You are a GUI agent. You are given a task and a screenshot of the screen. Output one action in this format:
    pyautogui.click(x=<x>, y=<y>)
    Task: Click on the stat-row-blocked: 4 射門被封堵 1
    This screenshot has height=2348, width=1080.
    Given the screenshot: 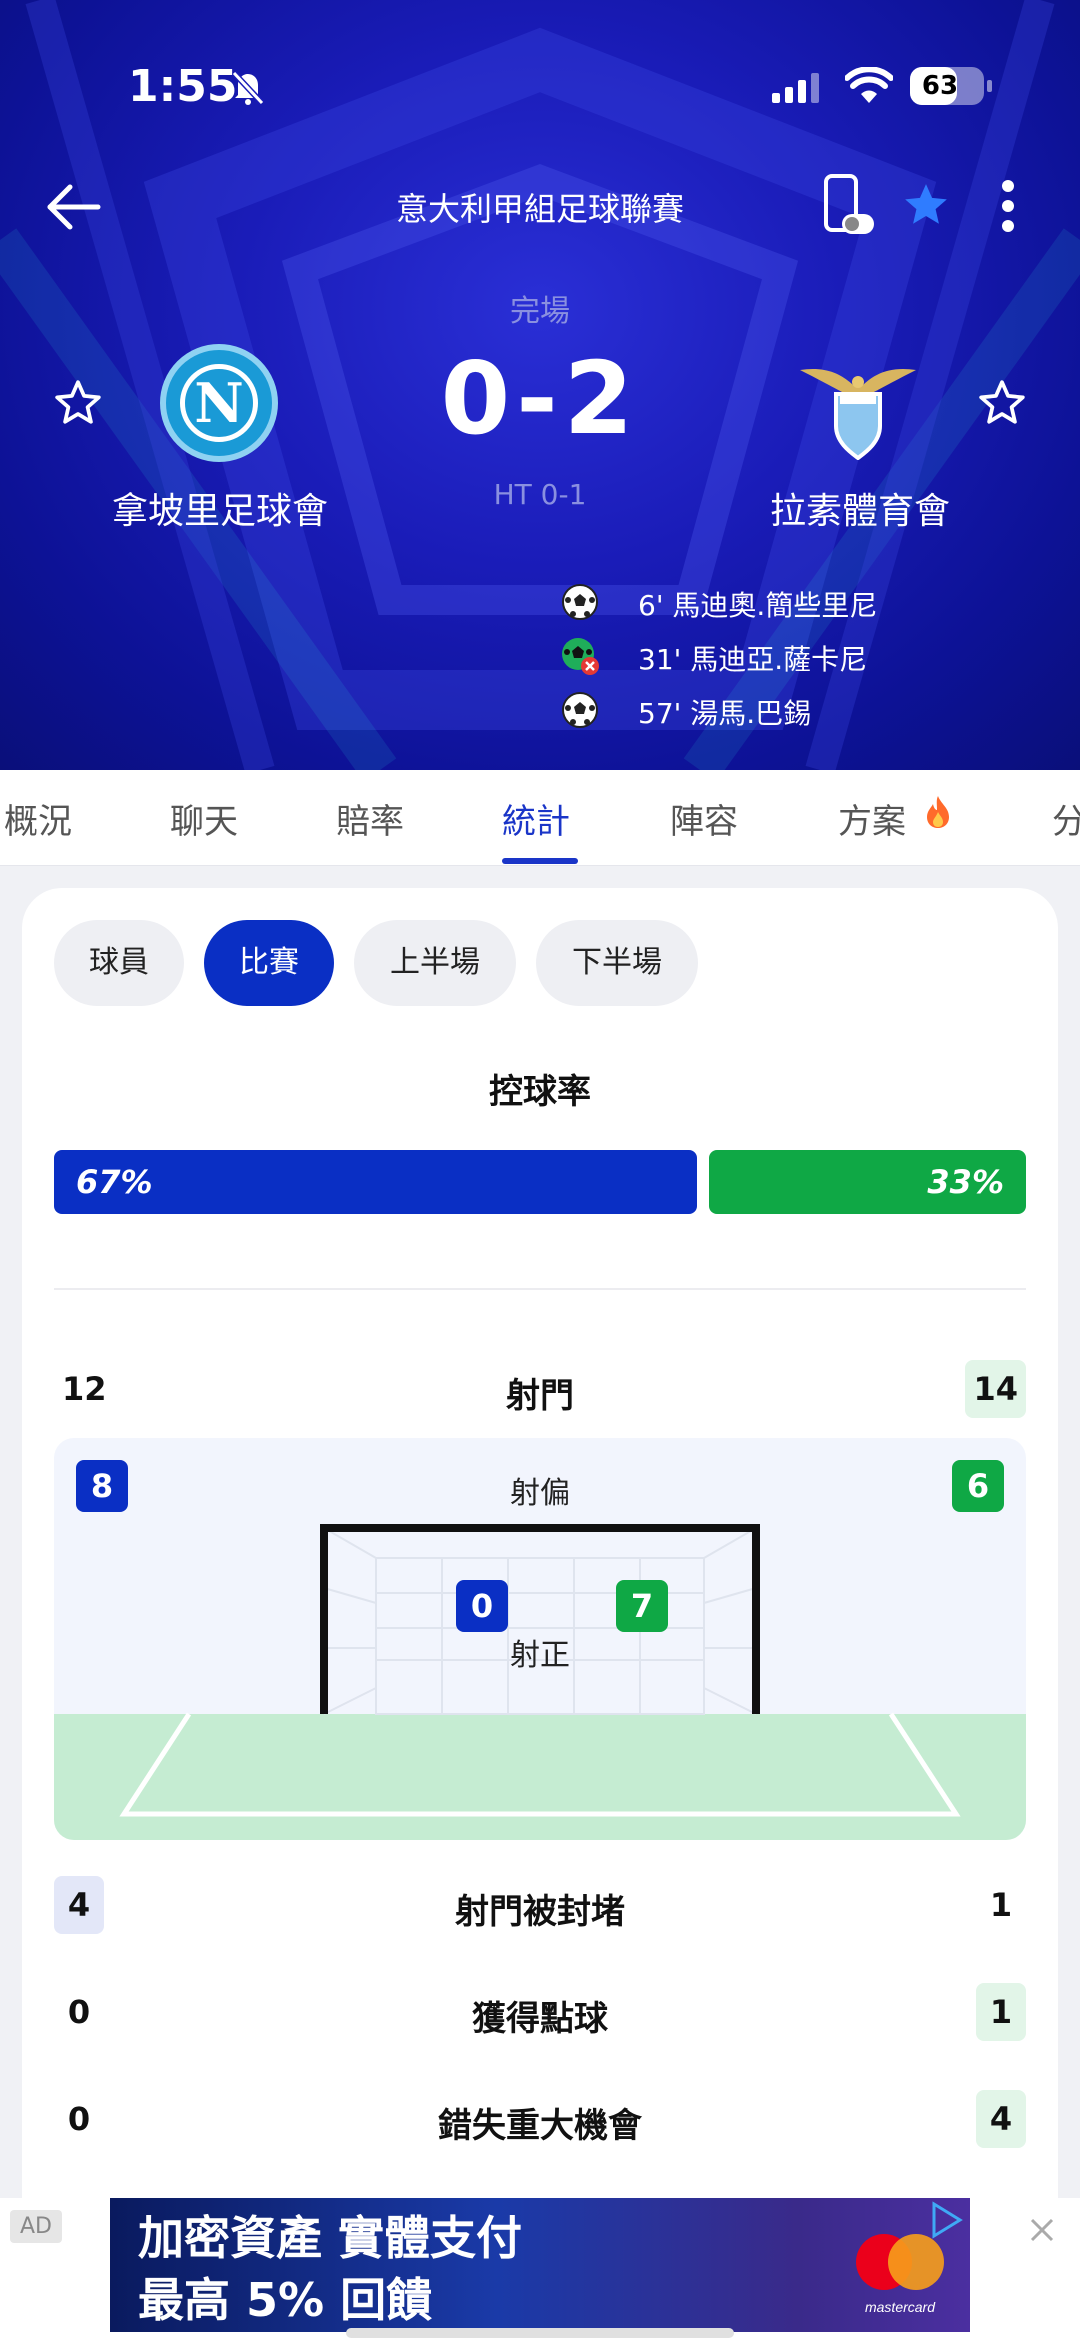 What is the action you would take?
    pyautogui.click(x=540, y=1904)
    